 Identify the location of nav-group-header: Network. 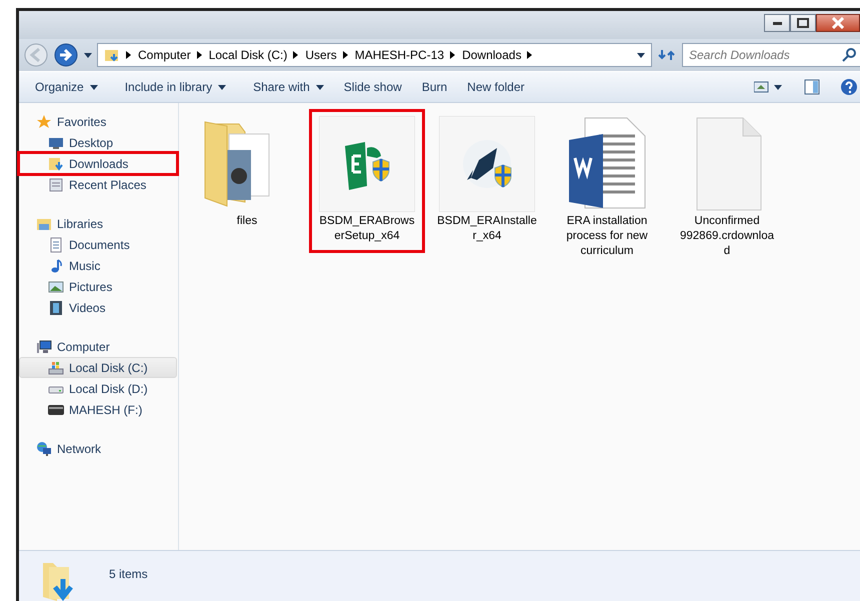
(98, 448).